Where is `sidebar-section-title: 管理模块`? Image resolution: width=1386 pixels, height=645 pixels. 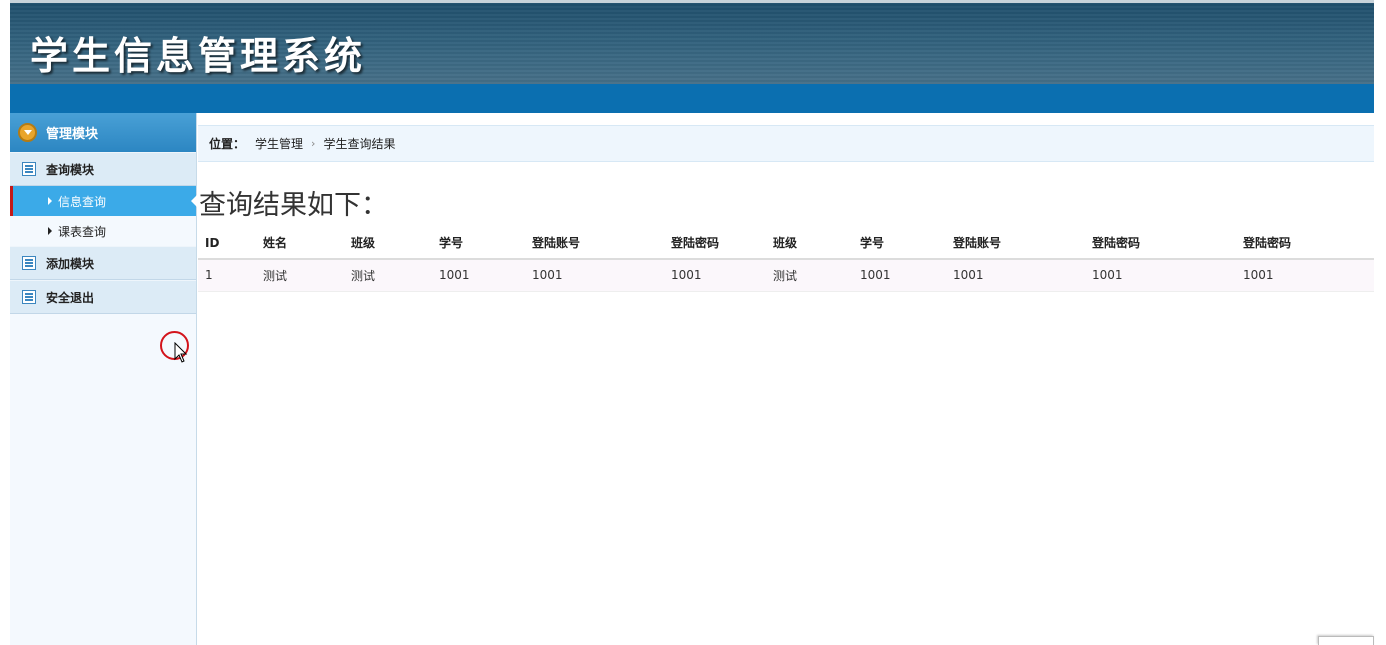
sidebar-section-title: 管理模块 is located at coordinates (72, 134).